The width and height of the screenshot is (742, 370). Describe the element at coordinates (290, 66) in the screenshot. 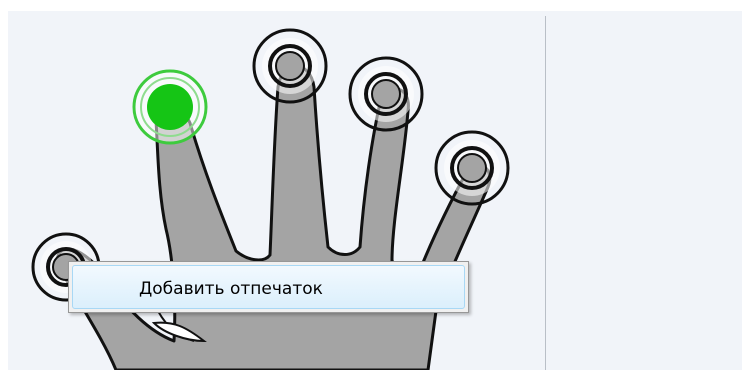

I see `middle-finger-marker` at that location.